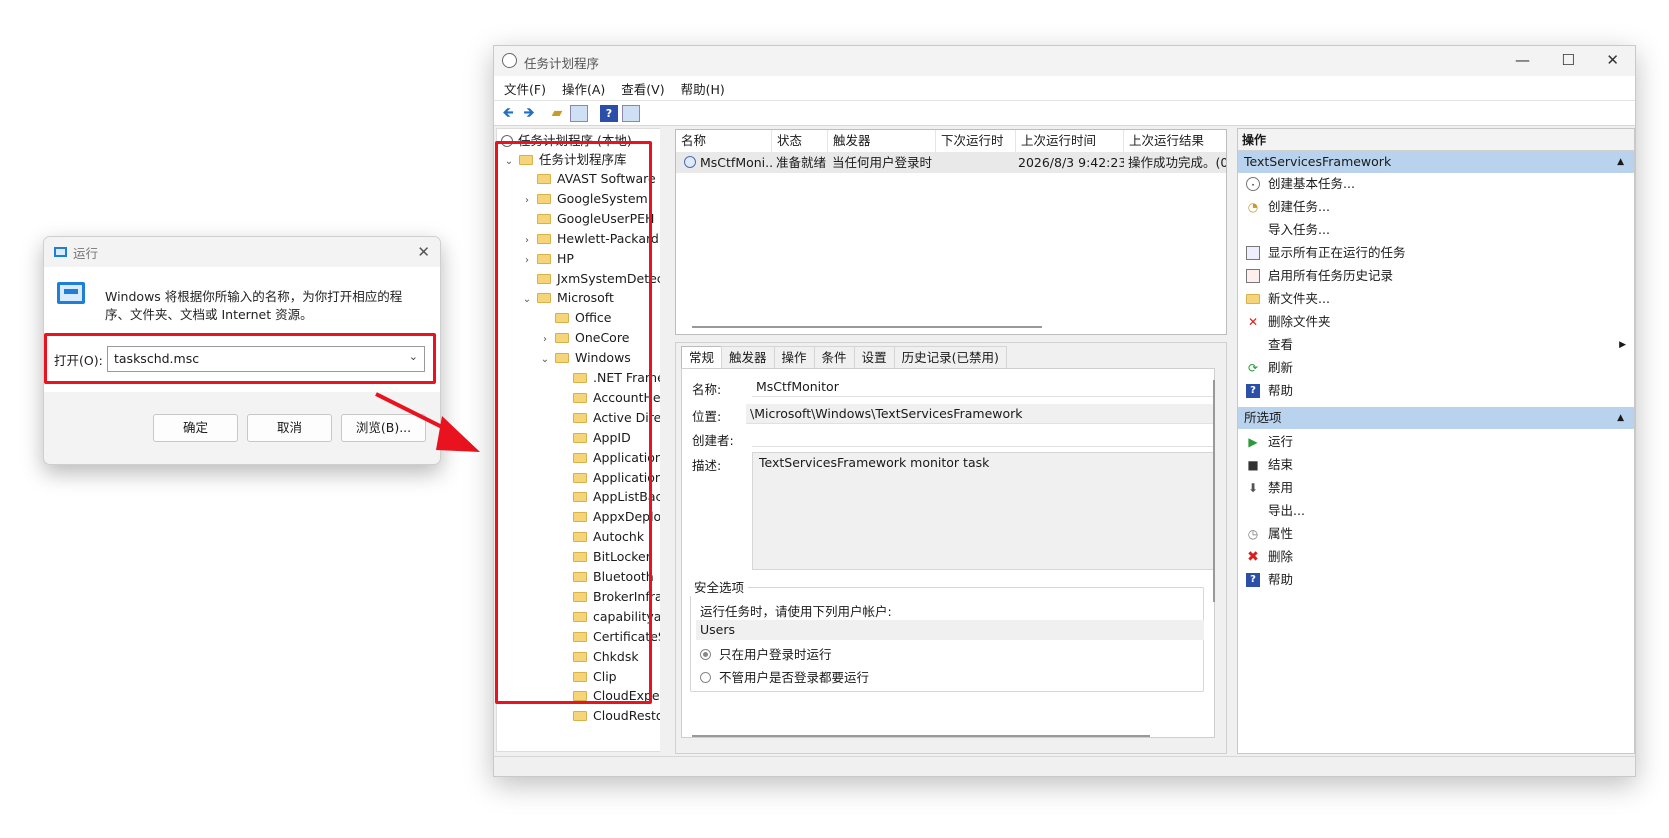  Describe the element at coordinates (529, 113) in the screenshot. I see `forward-arrow-icon: 🡺` at that location.